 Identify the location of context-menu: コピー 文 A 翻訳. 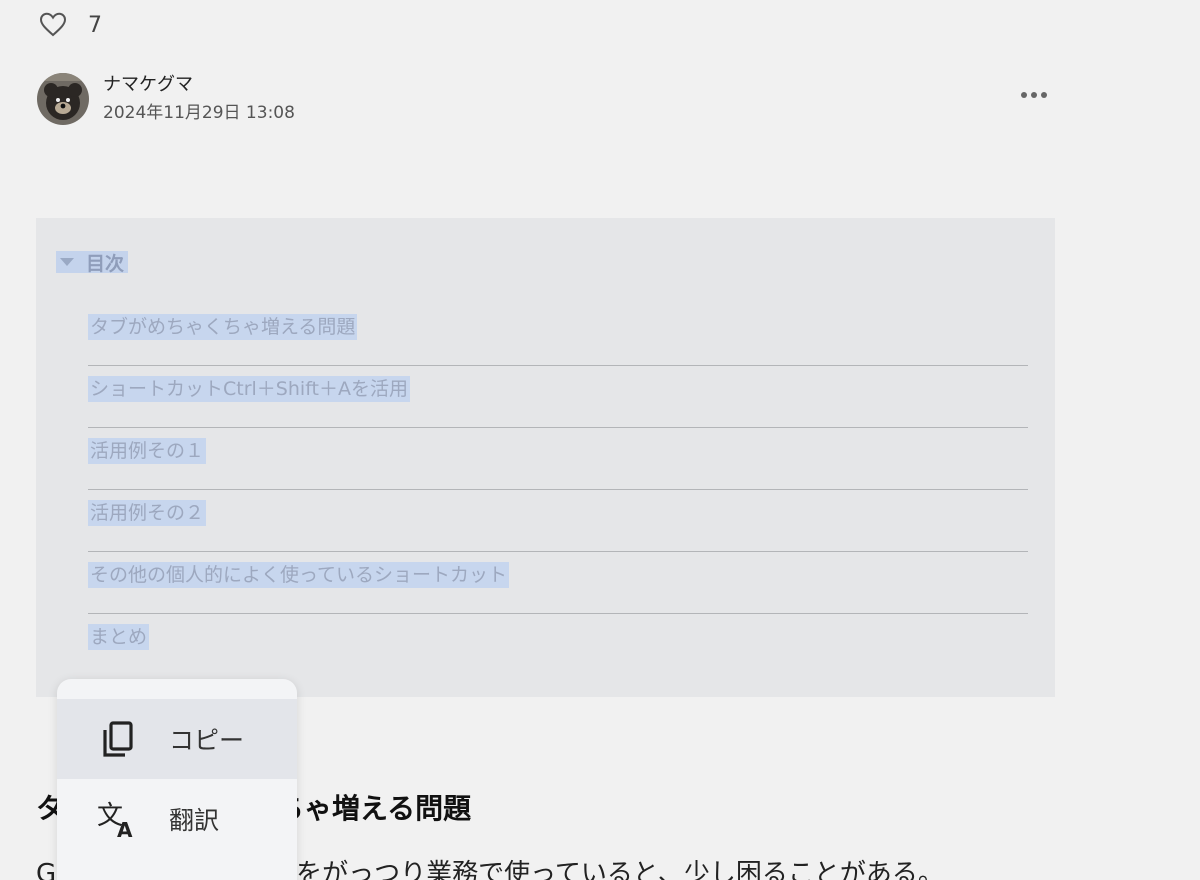
(177, 779).